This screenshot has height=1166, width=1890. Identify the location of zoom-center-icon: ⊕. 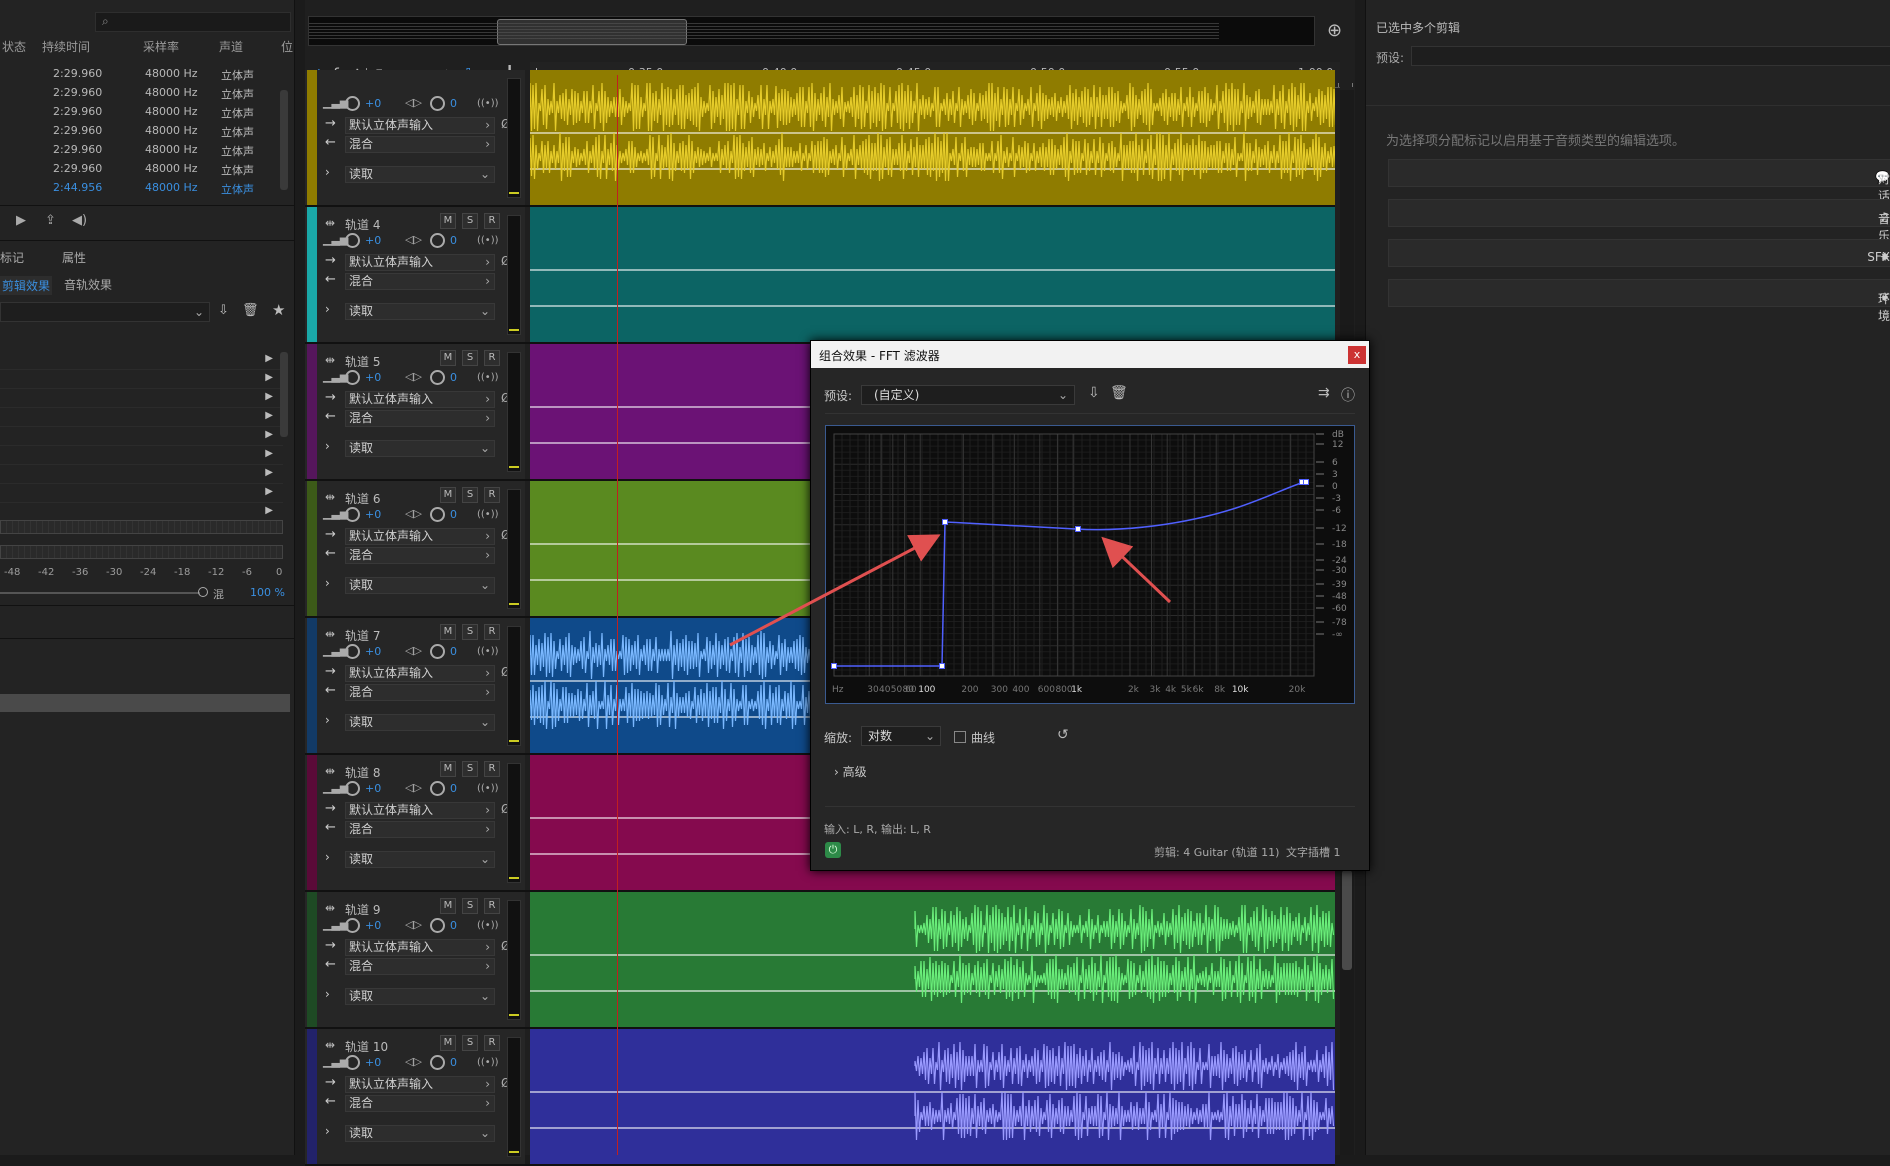
(1334, 30).